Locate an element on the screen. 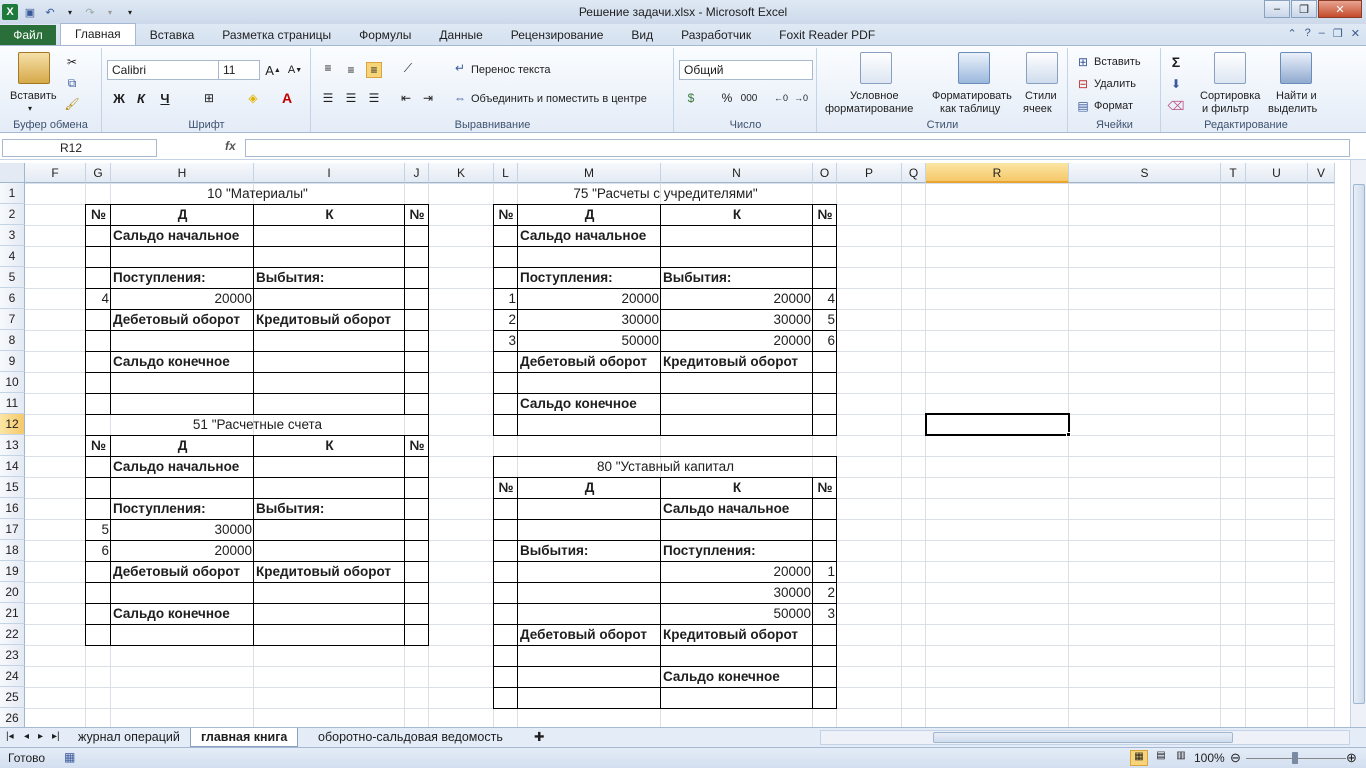  acc80-no-right: № is located at coordinates (825, 487).